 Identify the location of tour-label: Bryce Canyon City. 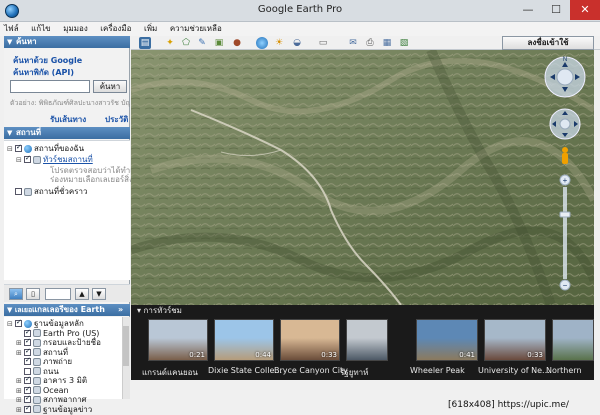
(311, 370).